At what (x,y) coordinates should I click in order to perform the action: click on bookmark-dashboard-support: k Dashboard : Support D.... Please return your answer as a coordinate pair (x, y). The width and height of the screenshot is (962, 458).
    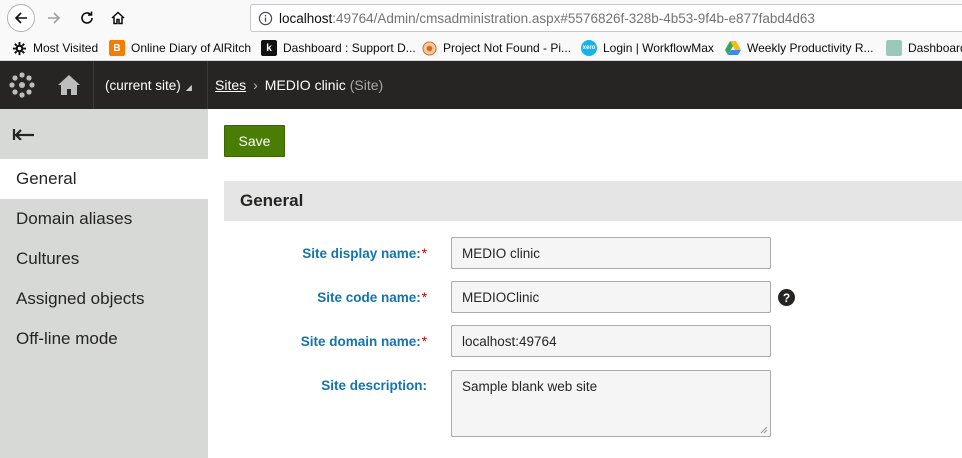
    Looking at the image, I should click on (338, 48).